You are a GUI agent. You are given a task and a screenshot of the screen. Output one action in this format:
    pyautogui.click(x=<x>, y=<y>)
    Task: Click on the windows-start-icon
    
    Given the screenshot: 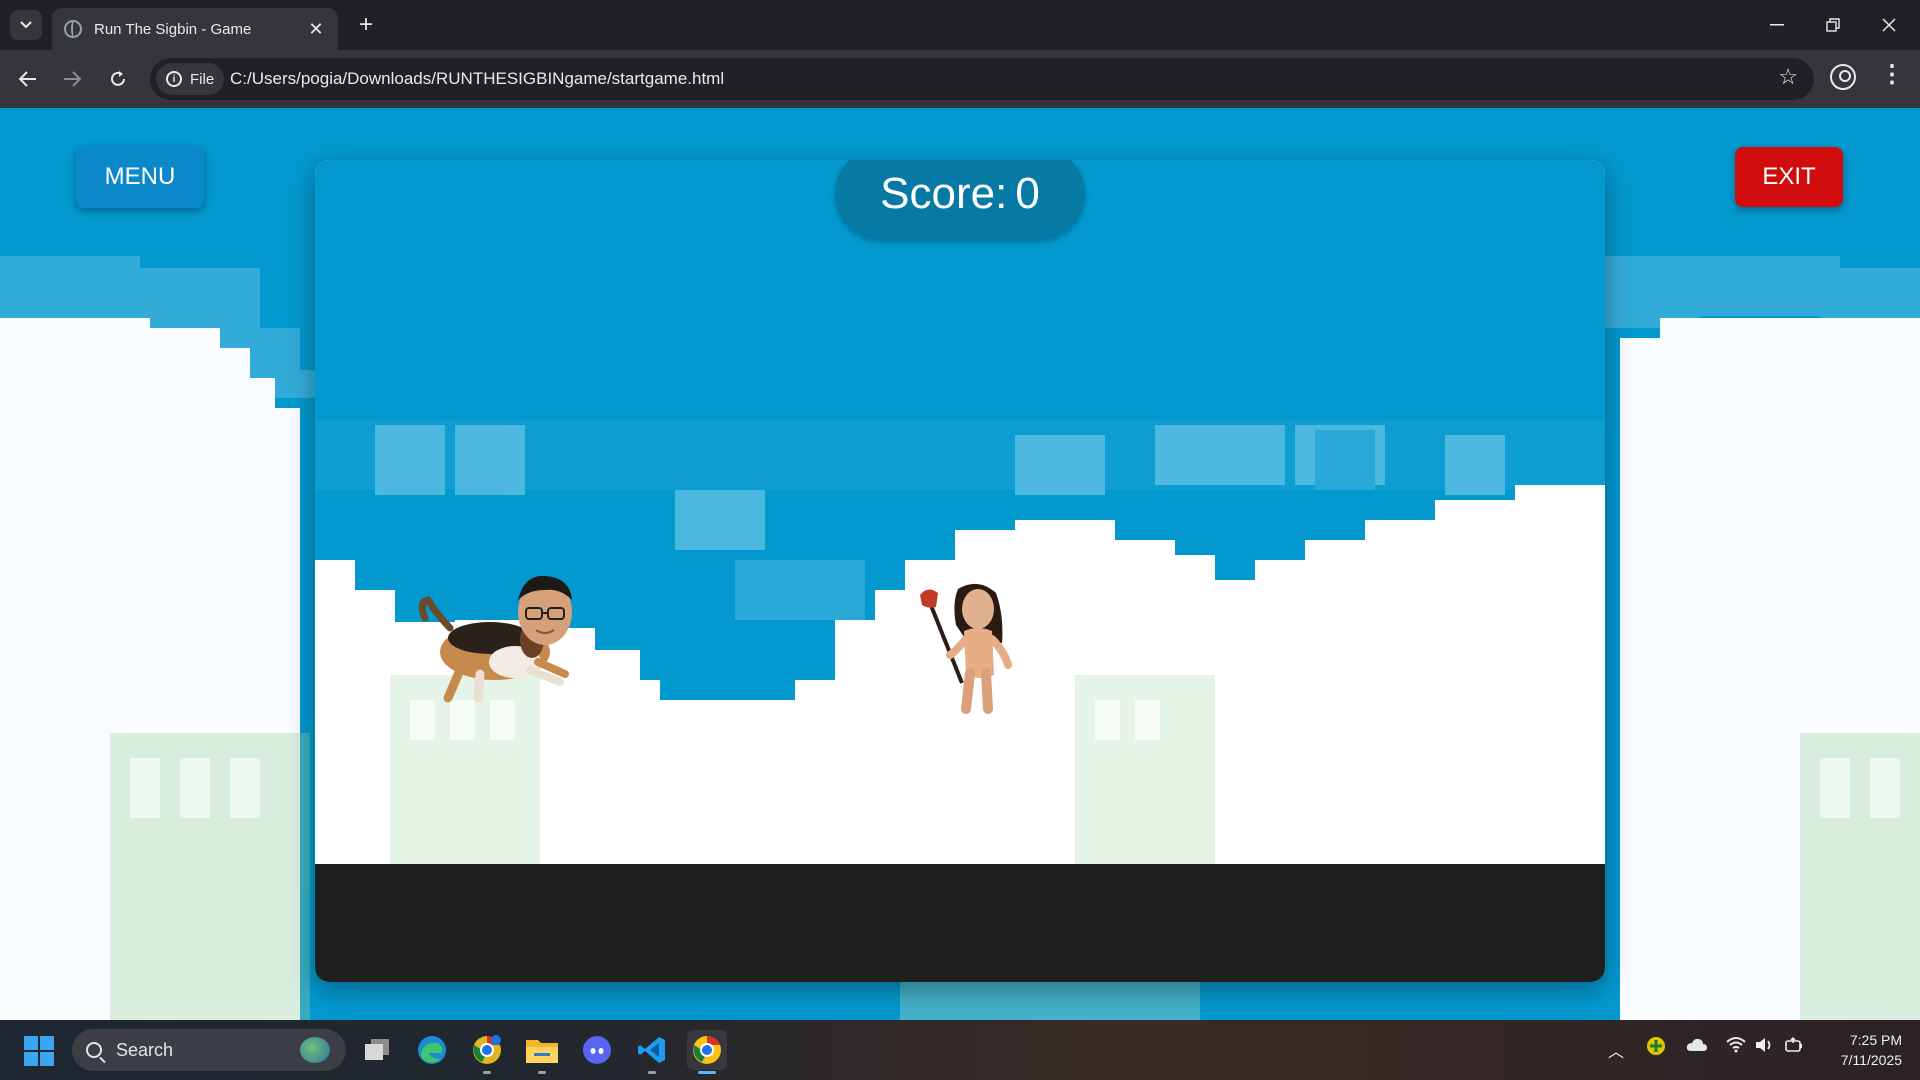 What is the action you would take?
    pyautogui.click(x=39, y=1051)
    